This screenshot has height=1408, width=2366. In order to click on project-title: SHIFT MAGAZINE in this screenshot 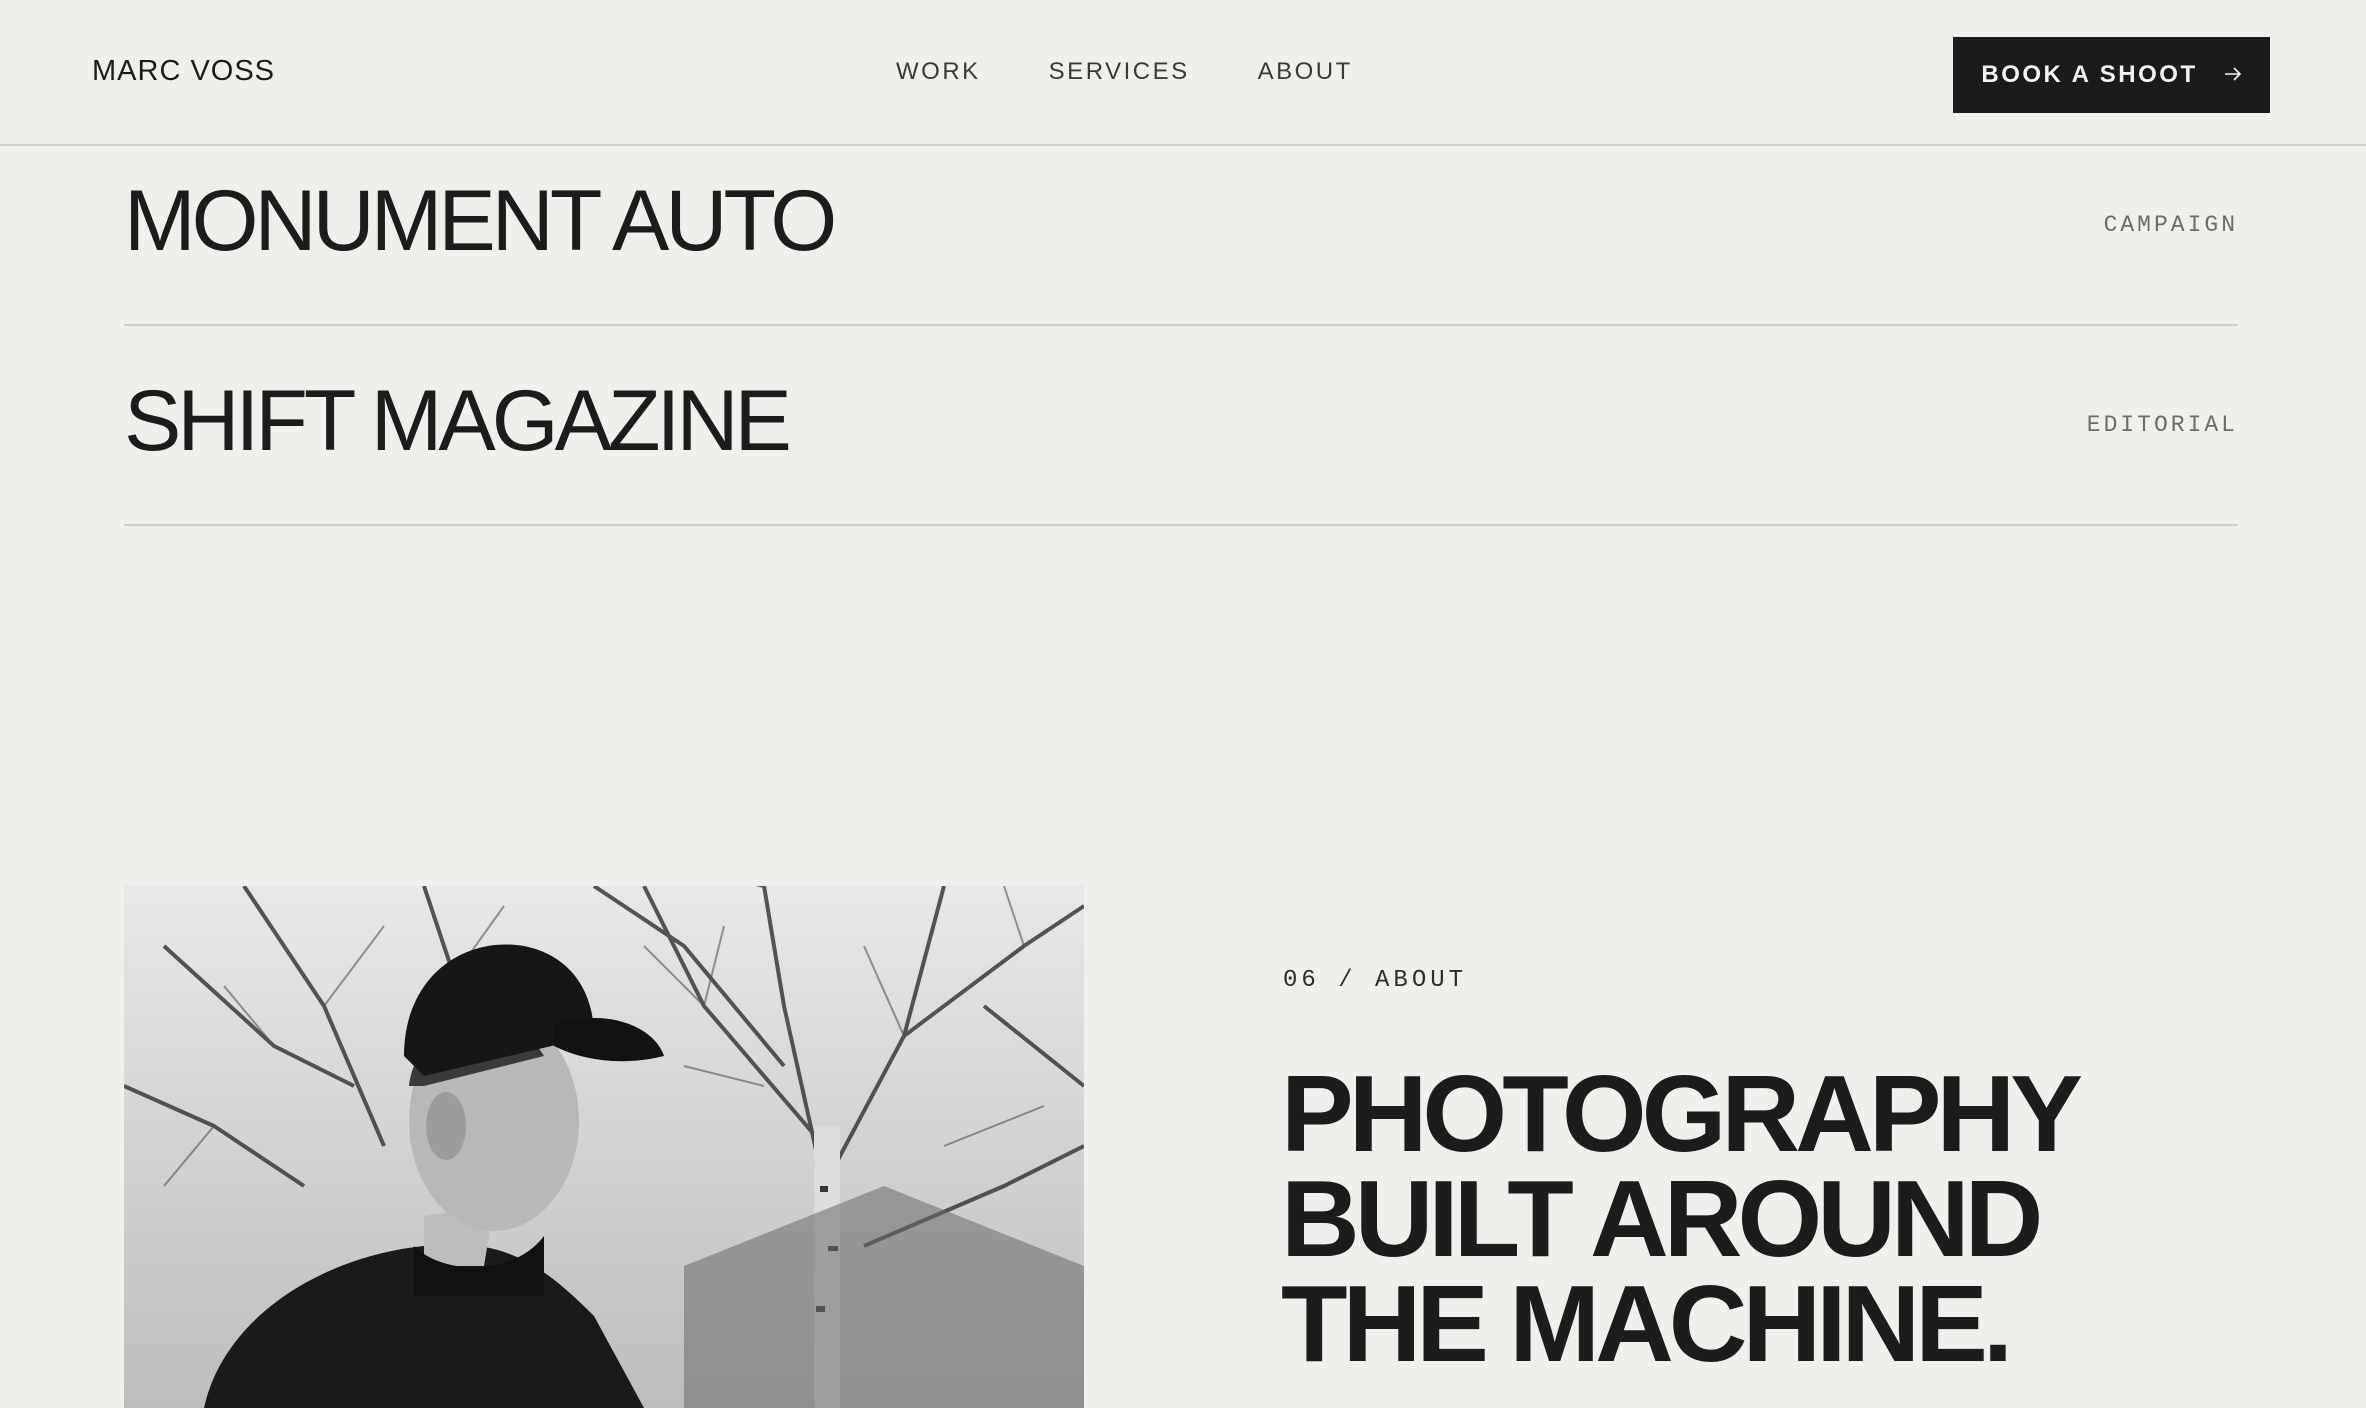, I will do `click(458, 421)`.